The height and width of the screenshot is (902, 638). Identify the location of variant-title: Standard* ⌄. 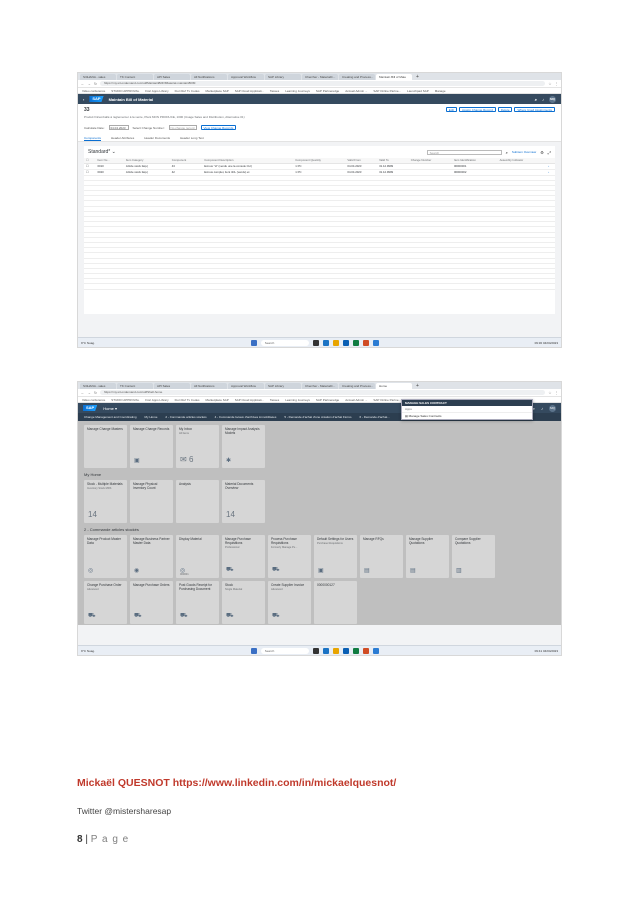
(255, 152).